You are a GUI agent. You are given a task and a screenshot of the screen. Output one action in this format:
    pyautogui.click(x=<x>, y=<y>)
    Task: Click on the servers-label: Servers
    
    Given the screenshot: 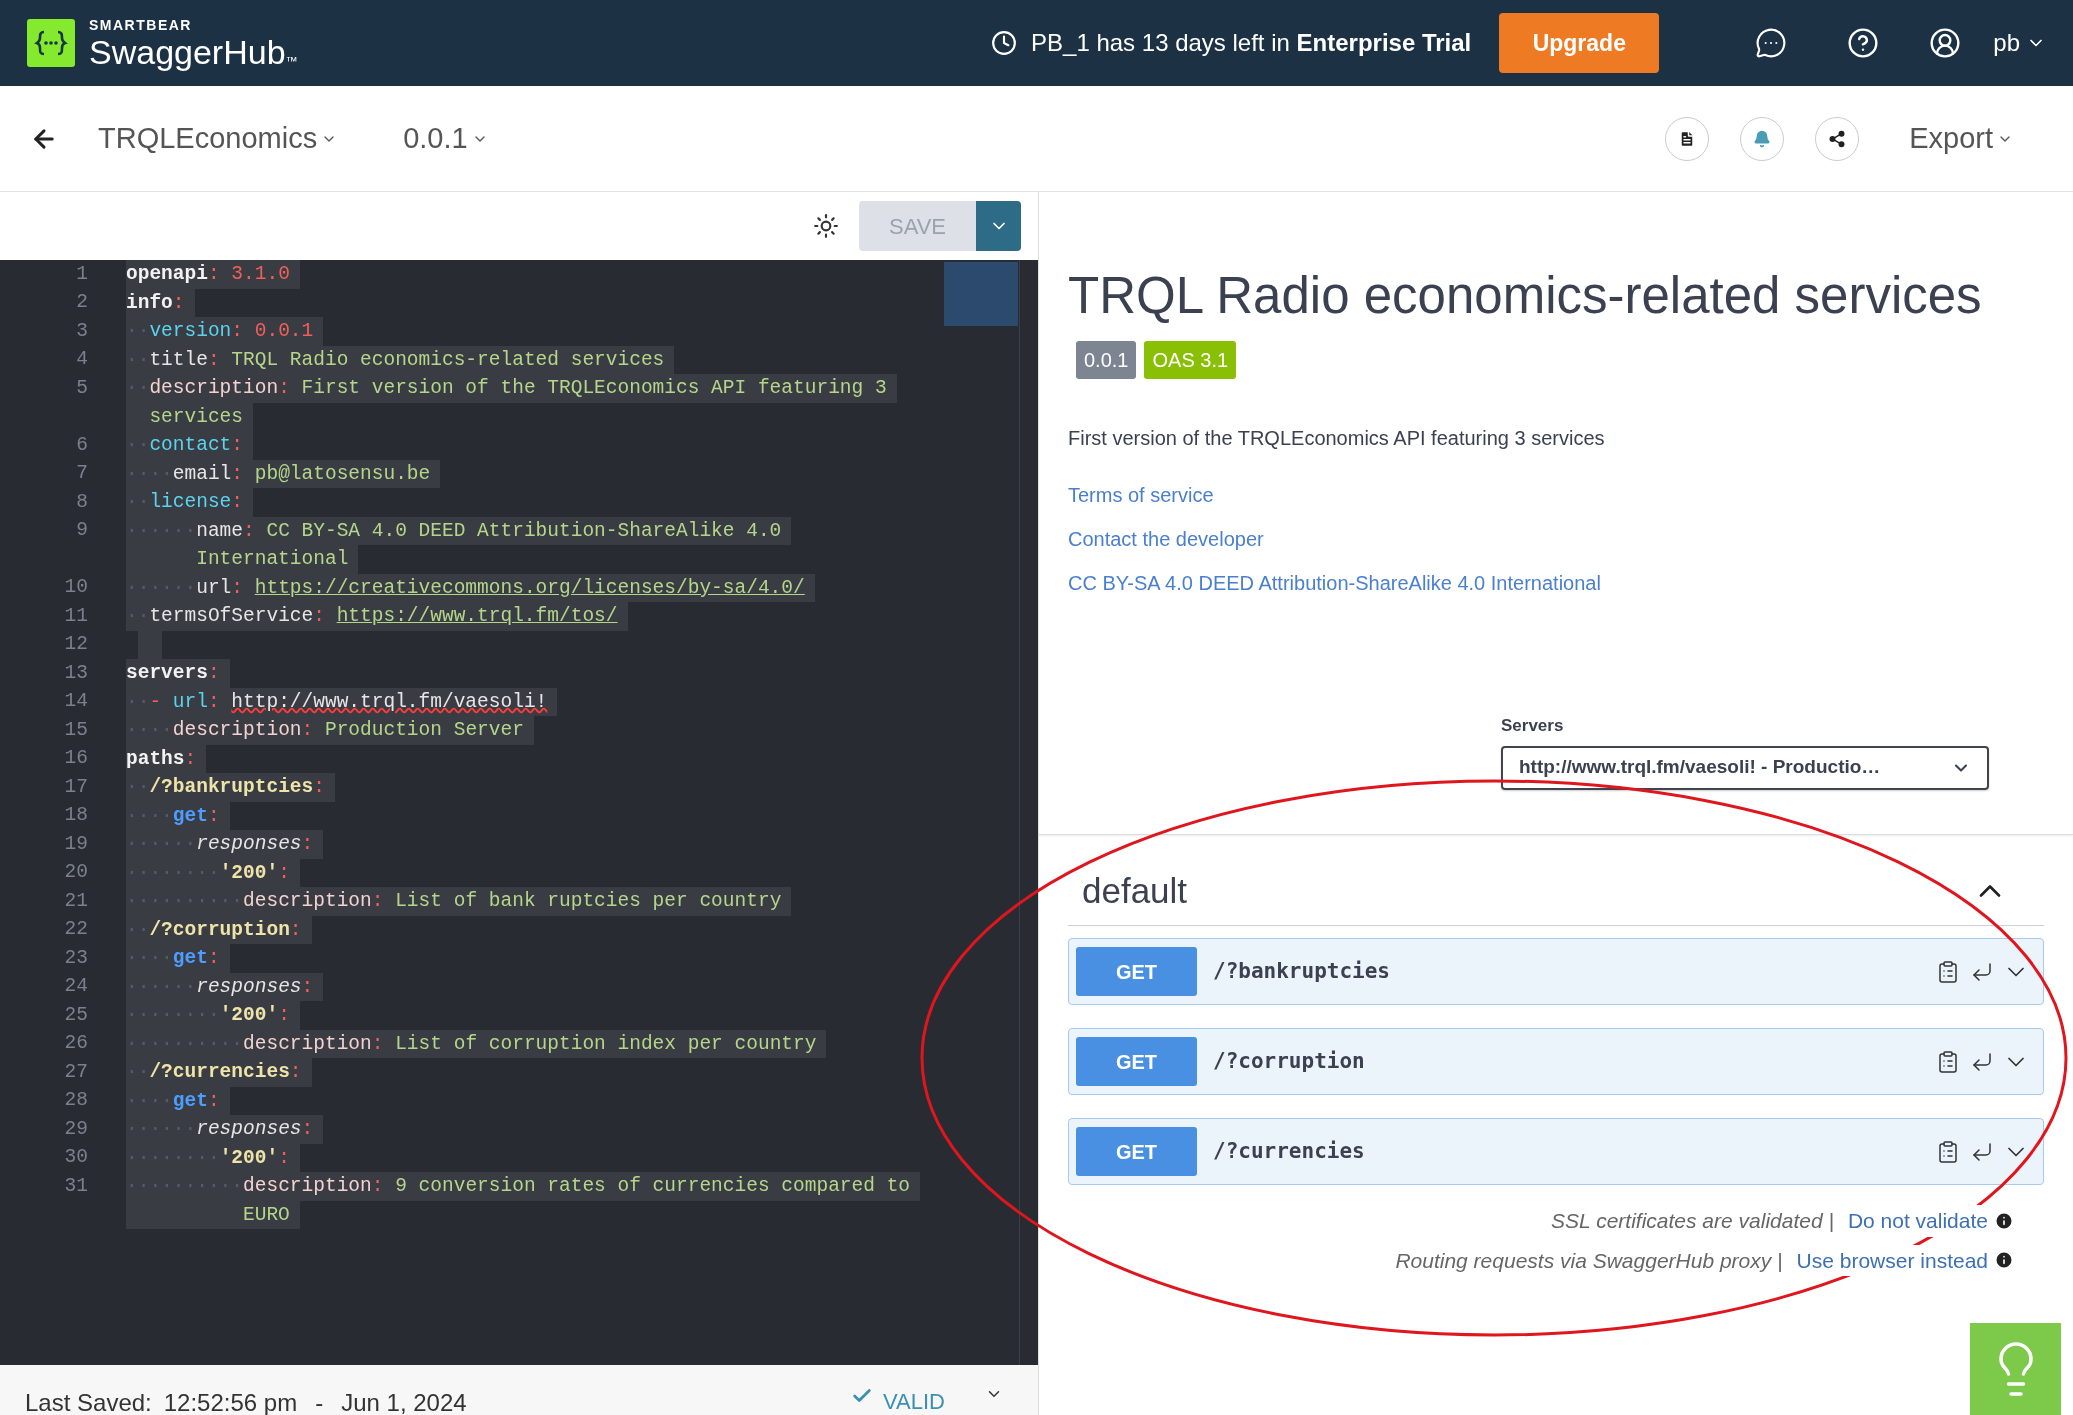 What is the action you would take?
    pyautogui.click(x=1532, y=726)
    